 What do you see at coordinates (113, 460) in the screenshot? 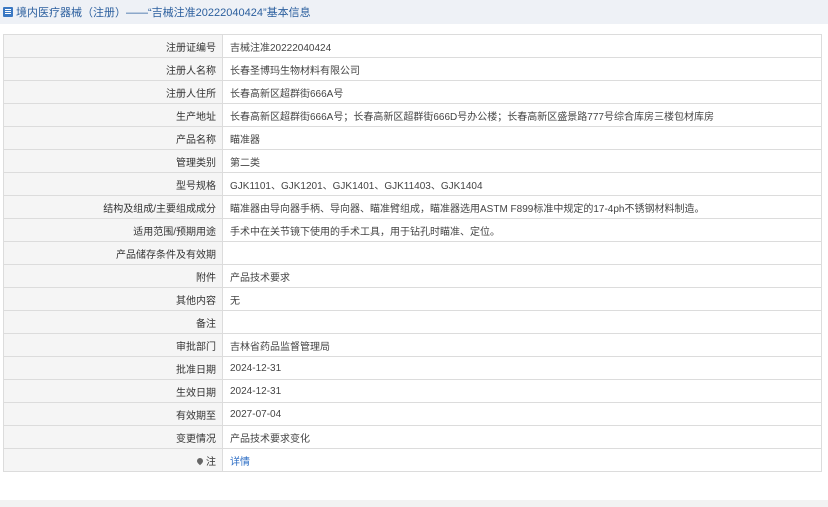
I see `note-label-cell: 注` at bounding box center [113, 460].